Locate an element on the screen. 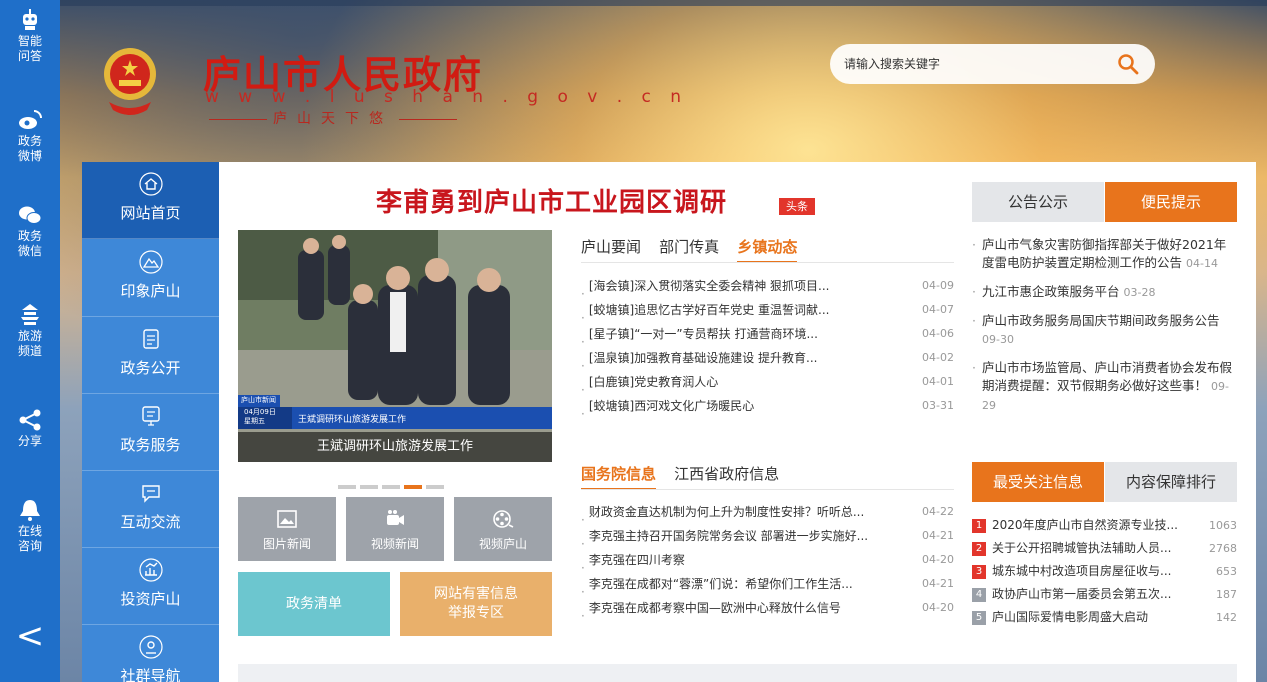 This screenshot has width=1267, height=682. rail-label: 智能 is located at coordinates (29, 41).